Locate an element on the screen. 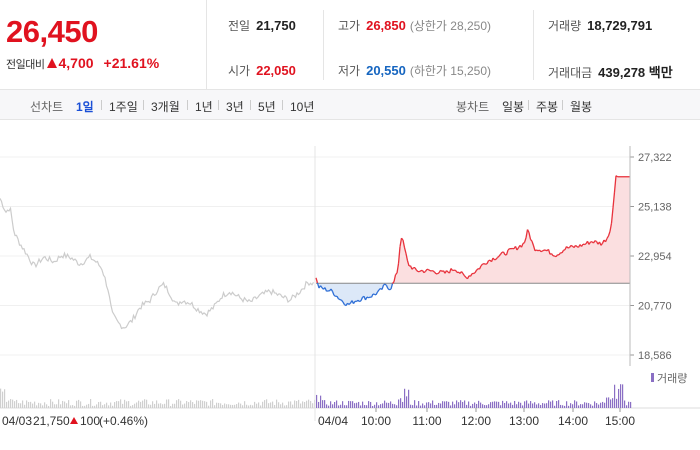  x-tick-label: 13:00 is located at coordinates (524, 421).